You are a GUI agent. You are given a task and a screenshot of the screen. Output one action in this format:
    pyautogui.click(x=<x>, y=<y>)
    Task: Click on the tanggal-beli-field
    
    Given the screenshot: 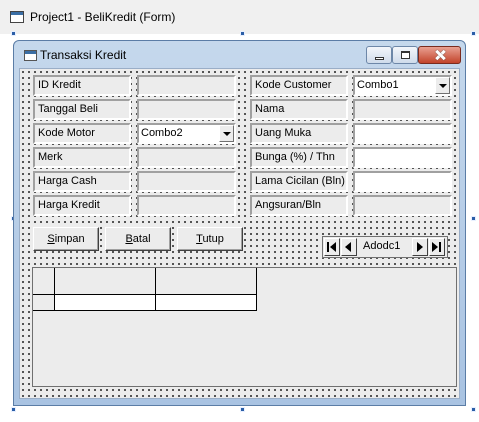 What is the action you would take?
    pyautogui.click(x=186, y=109)
    